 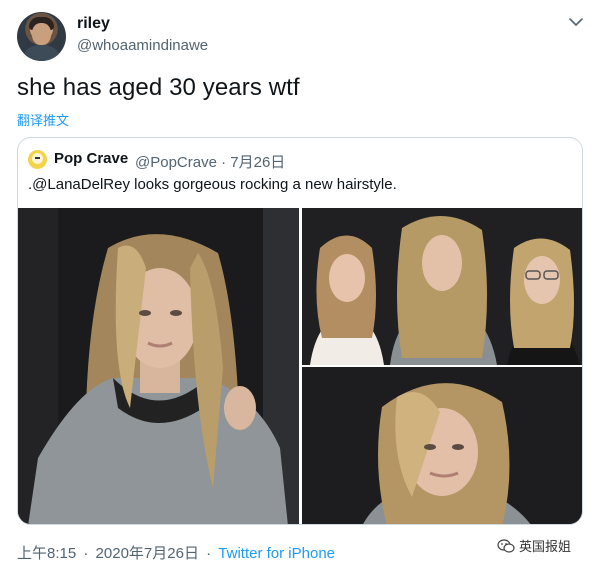 I want to click on quoted-author-avatar, so click(x=37, y=159).